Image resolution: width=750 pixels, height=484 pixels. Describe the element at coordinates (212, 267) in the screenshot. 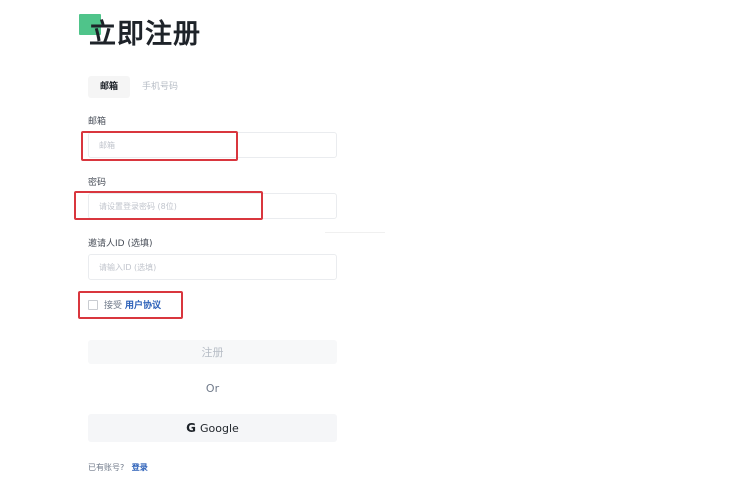

I see `referral-input` at that location.